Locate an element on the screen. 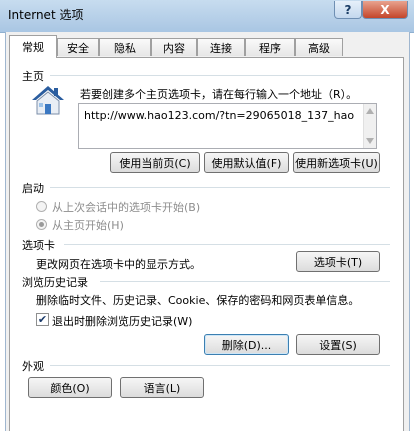 The image size is (414, 431). use-default-button: 使用默认值(F) is located at coordinates (246, 162).